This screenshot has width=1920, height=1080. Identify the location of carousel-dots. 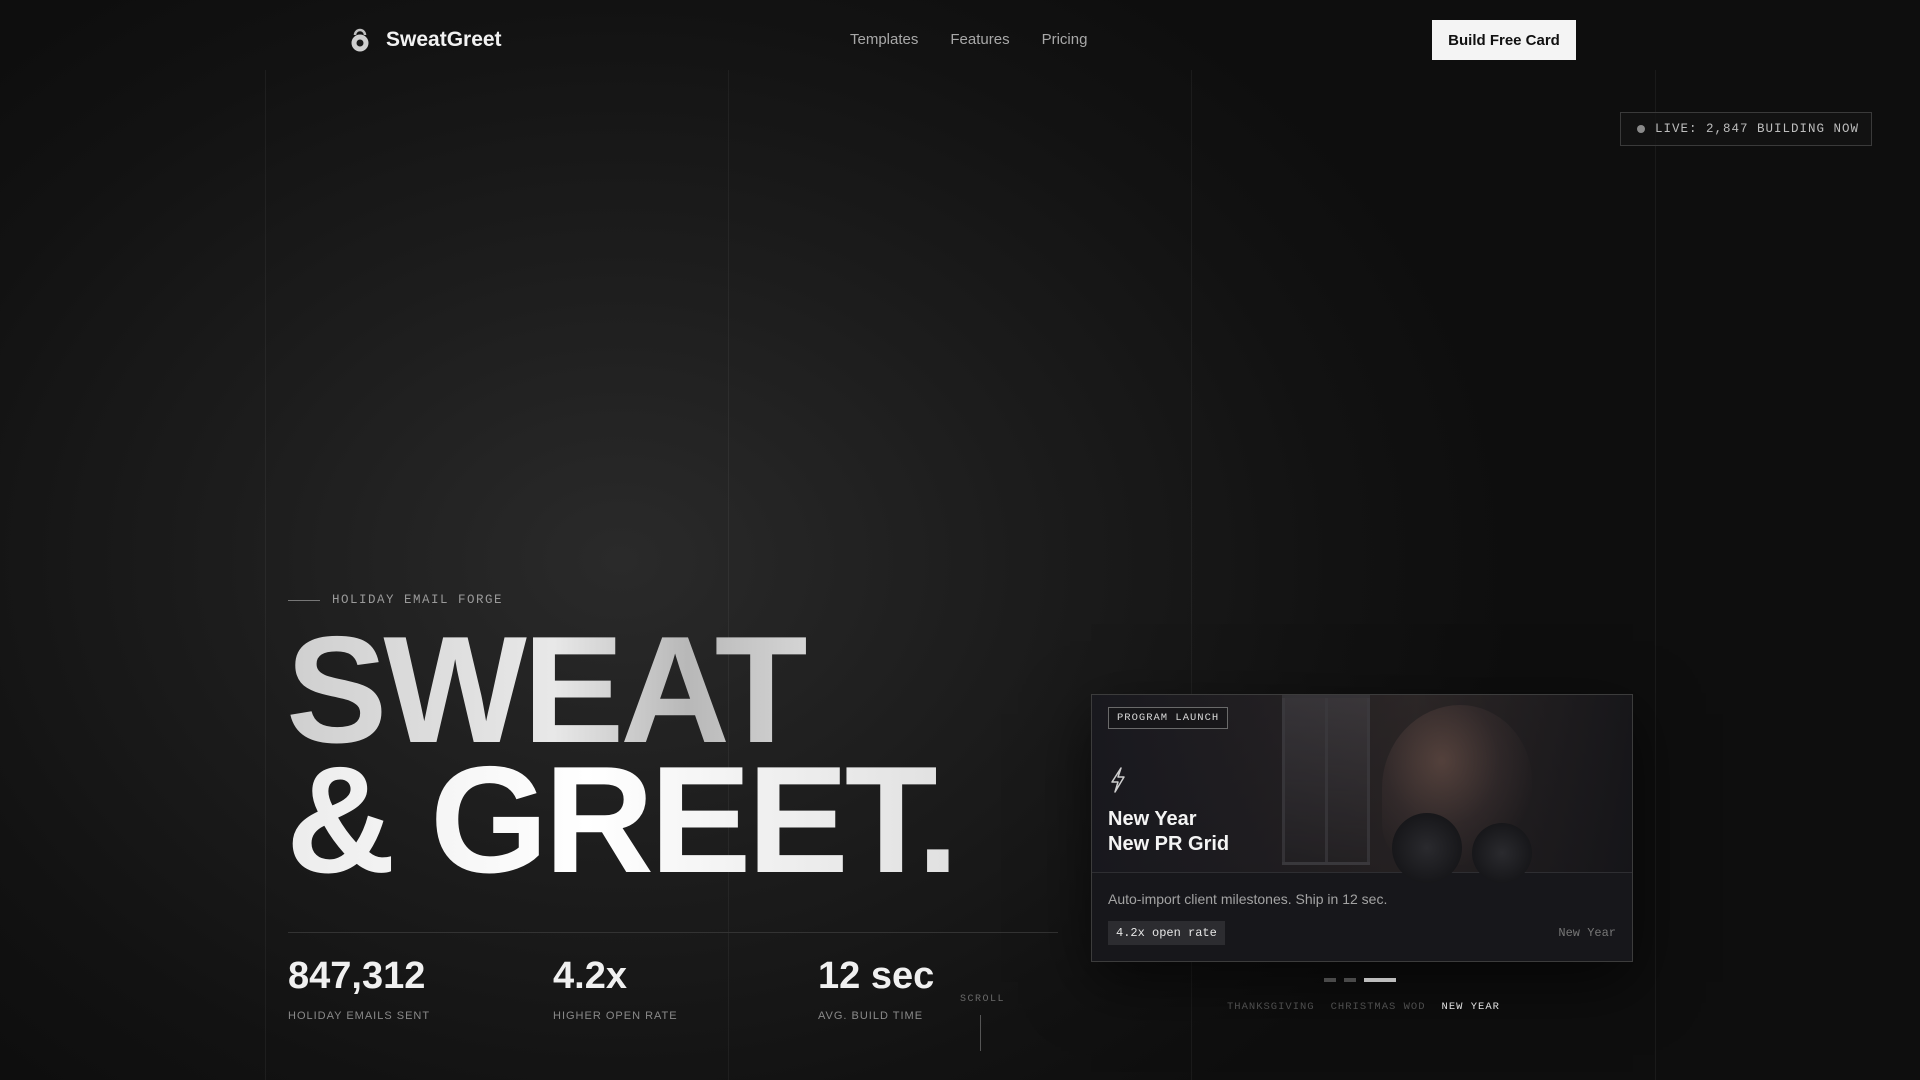
(1360, 980).